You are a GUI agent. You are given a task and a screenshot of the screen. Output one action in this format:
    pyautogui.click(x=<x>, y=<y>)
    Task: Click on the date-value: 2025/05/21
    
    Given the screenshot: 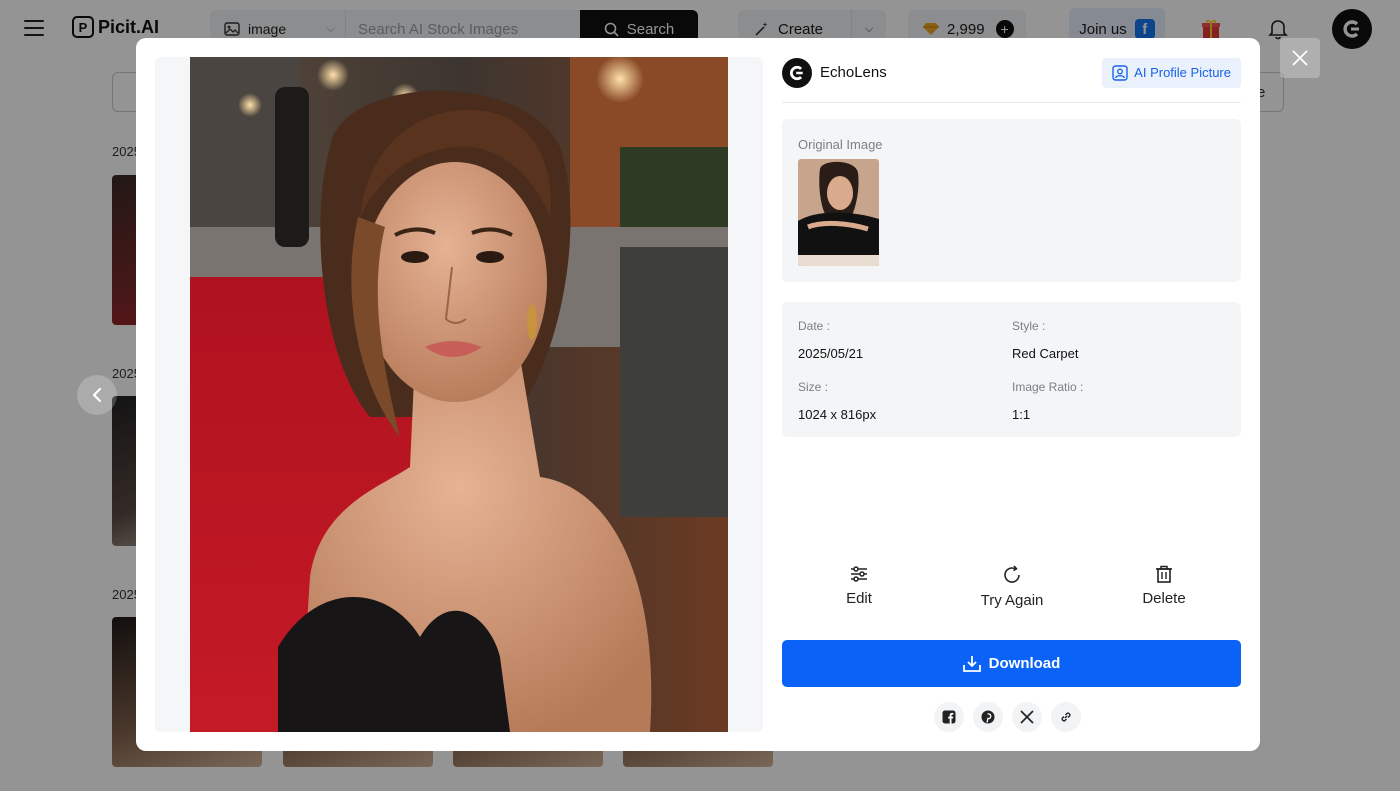 What is the action you would take?
    pyautogui.click(x=831, y=353)
    